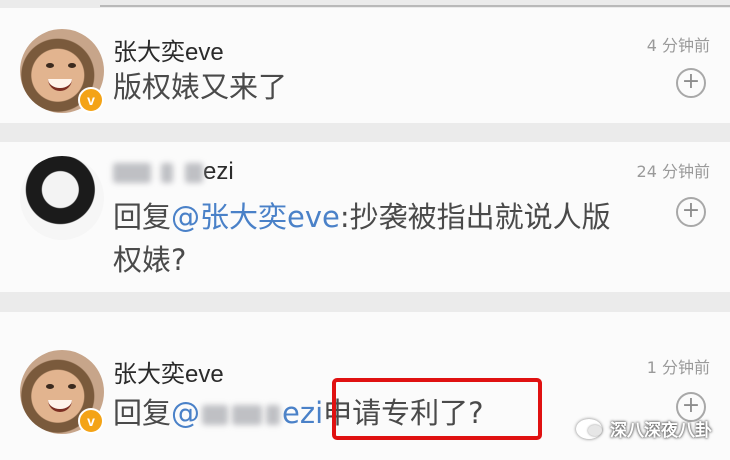 The height and width of the screenshot is (460, 730). I want to click on watermark: 深八深夜八卦, so click(644, 428).